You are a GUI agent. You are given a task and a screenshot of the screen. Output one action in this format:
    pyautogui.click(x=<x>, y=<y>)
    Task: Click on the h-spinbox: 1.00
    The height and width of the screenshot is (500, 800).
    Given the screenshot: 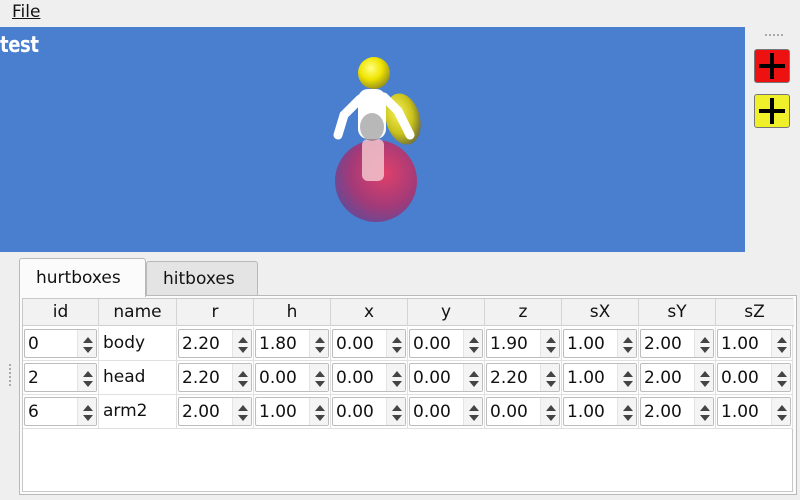 What is the action you would take?
    pyautogui.click(x=292, y=411)
    